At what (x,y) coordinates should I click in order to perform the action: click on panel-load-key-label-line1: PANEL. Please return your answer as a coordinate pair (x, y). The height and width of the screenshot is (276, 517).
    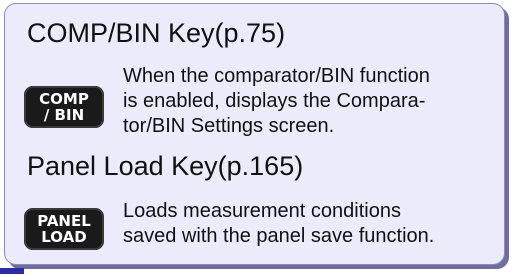
    Looking at the image, I should click on (64, 221).